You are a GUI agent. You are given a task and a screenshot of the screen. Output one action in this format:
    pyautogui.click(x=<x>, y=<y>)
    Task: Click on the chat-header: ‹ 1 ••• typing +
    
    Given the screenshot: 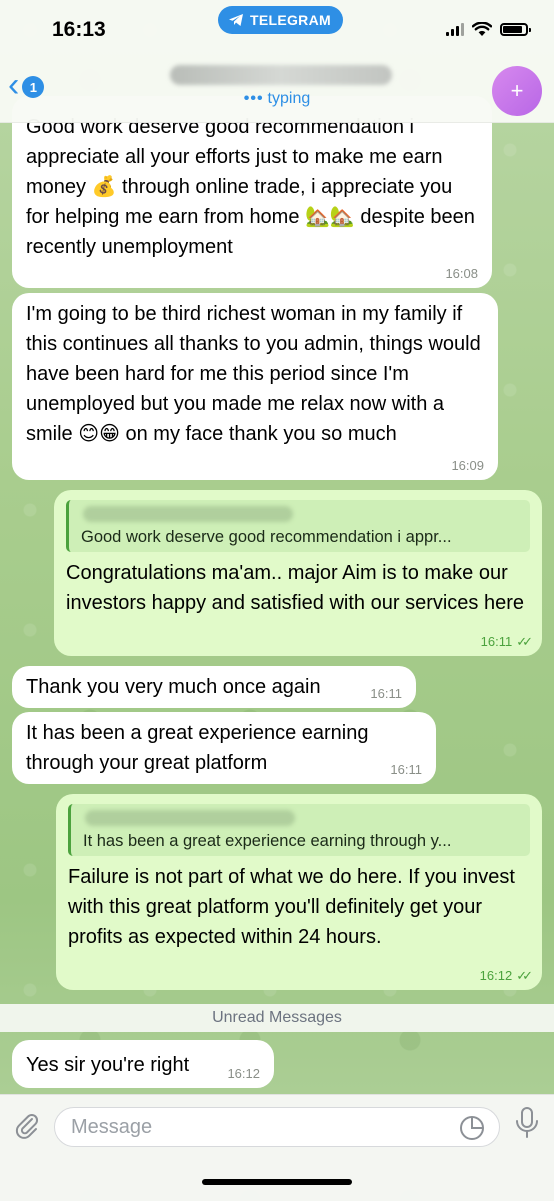 What is the action you would take?
    pyautogui.click(x=277, y=91)
    